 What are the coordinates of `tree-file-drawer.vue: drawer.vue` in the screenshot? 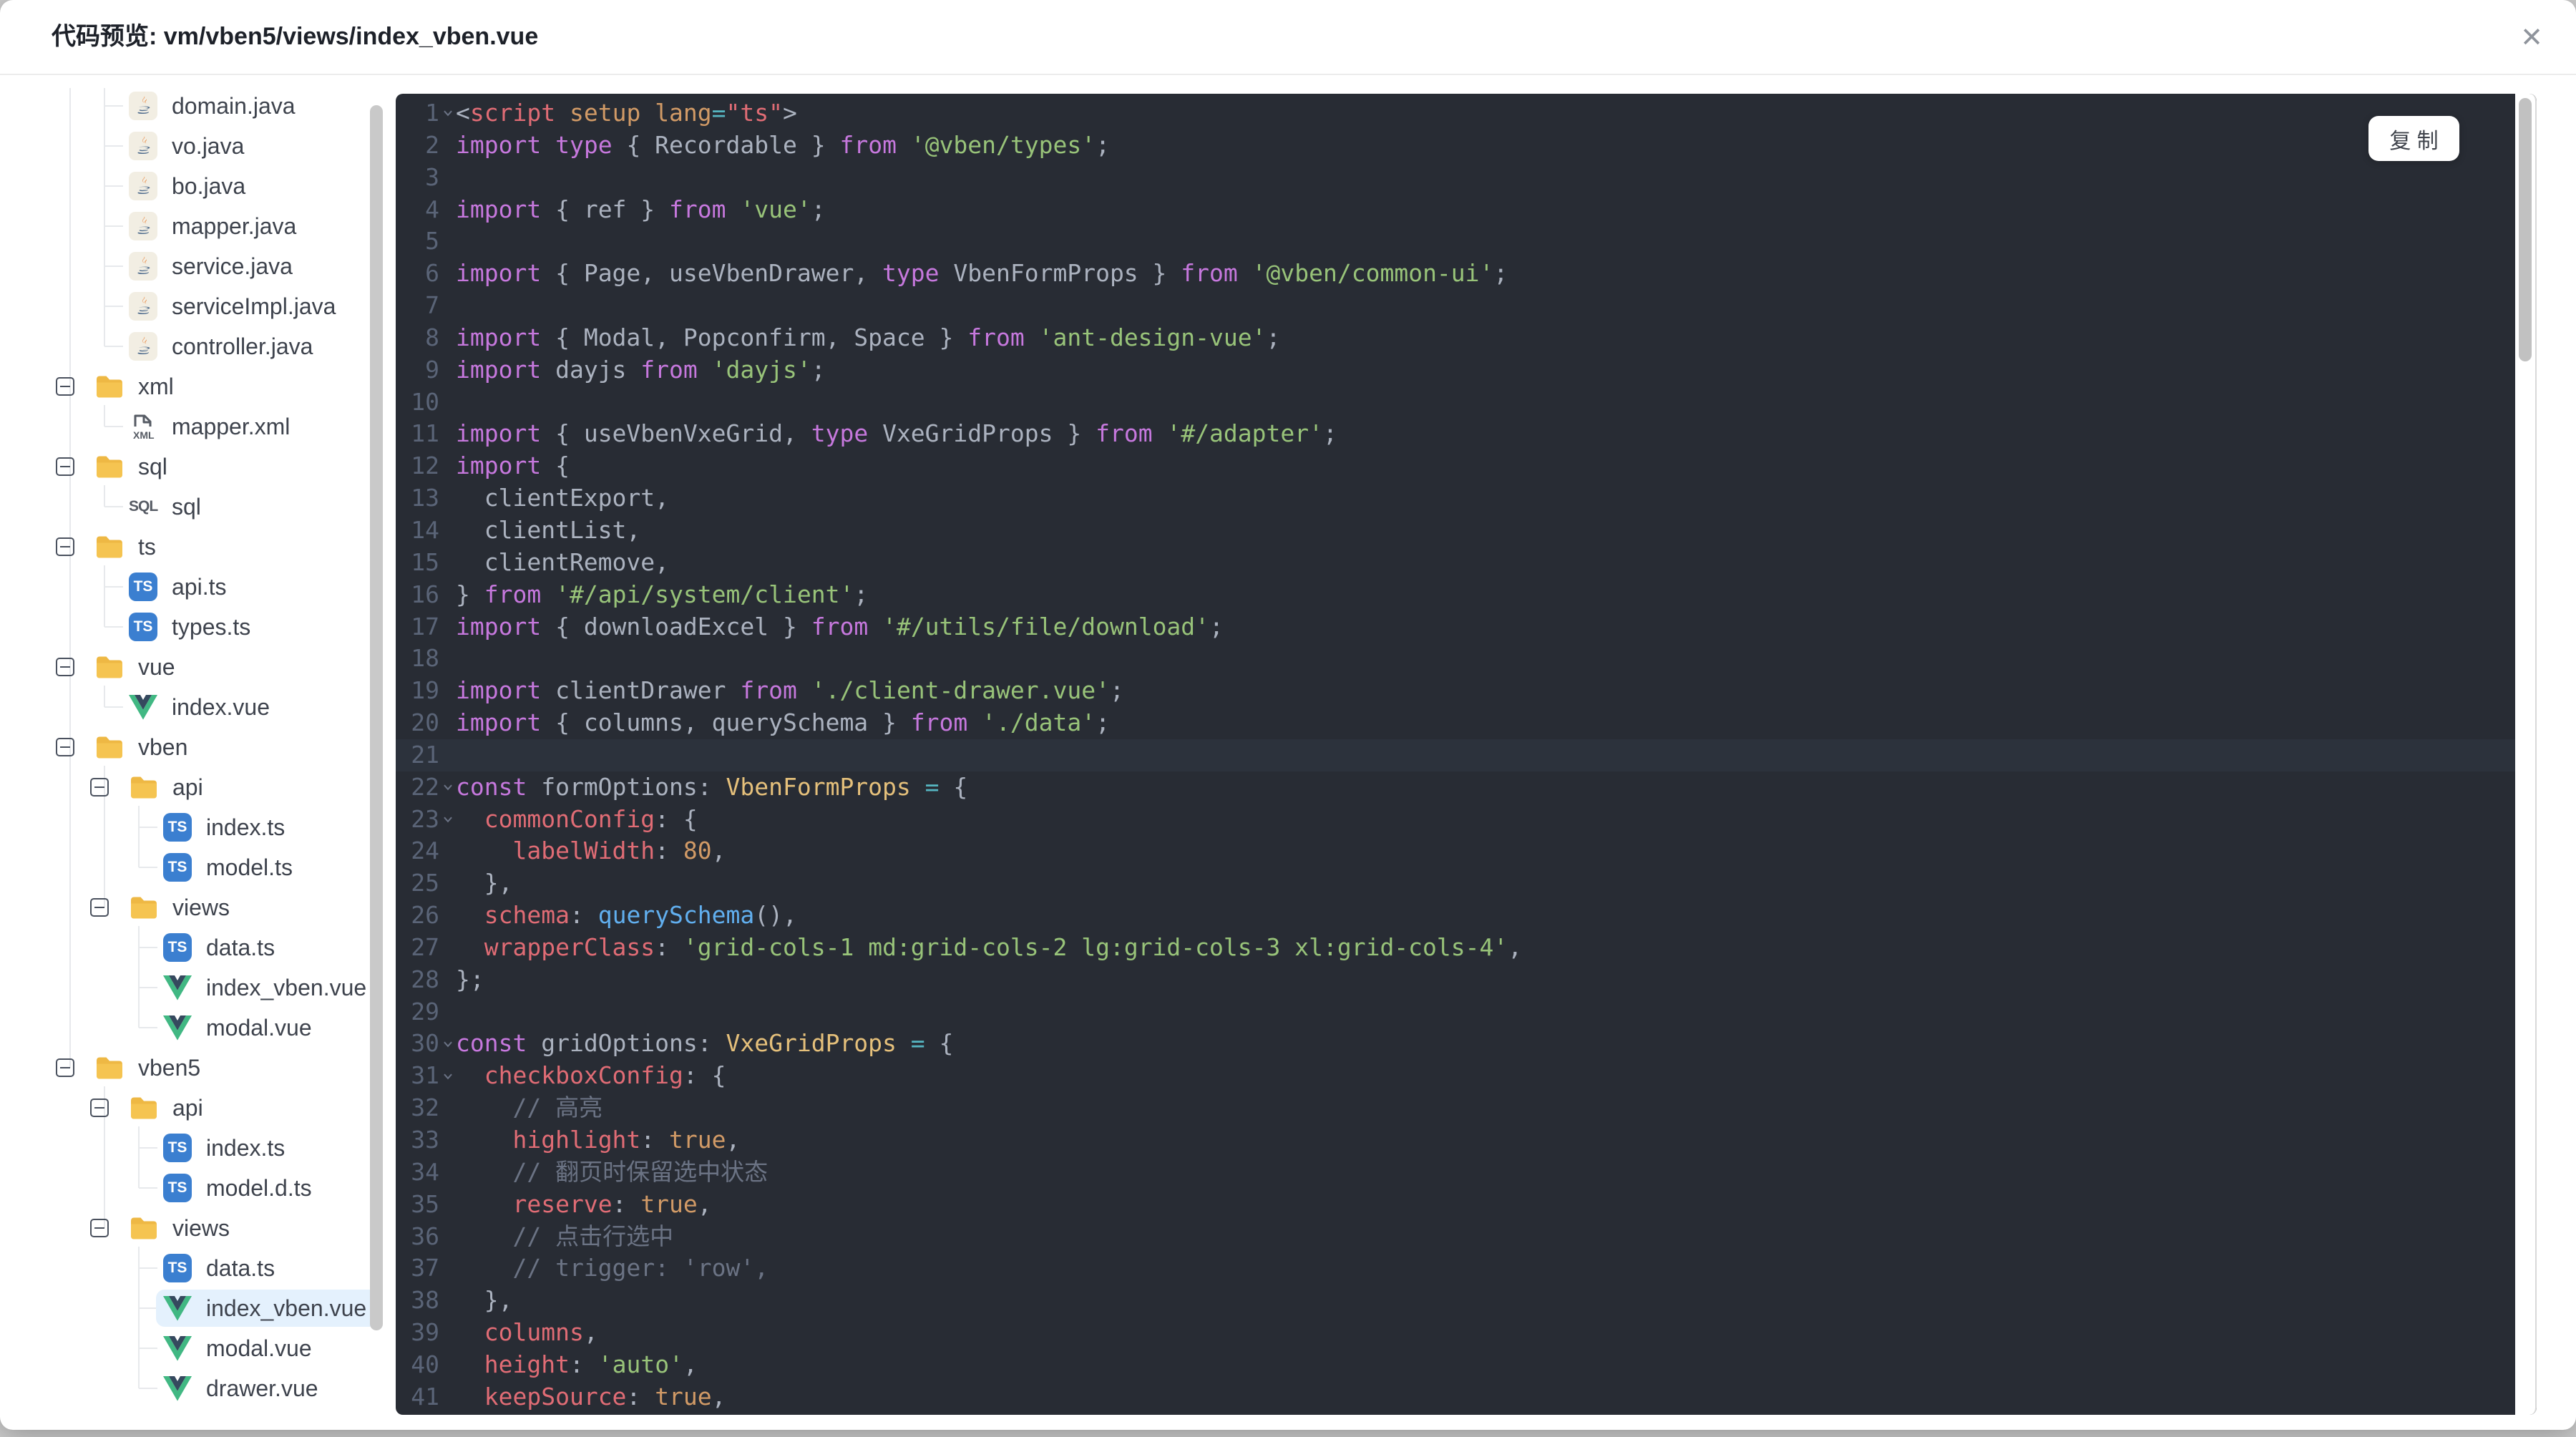 It's located at (243, 1388).